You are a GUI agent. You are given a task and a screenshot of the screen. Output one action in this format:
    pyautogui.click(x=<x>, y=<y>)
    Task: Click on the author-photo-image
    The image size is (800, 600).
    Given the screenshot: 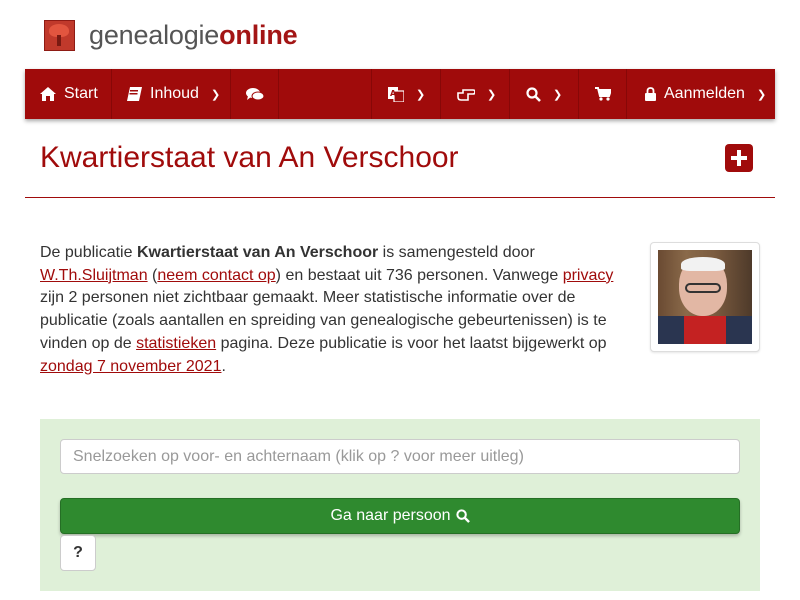 What is the action you would take?
    pyautogui.click(x=705, y=297)
    